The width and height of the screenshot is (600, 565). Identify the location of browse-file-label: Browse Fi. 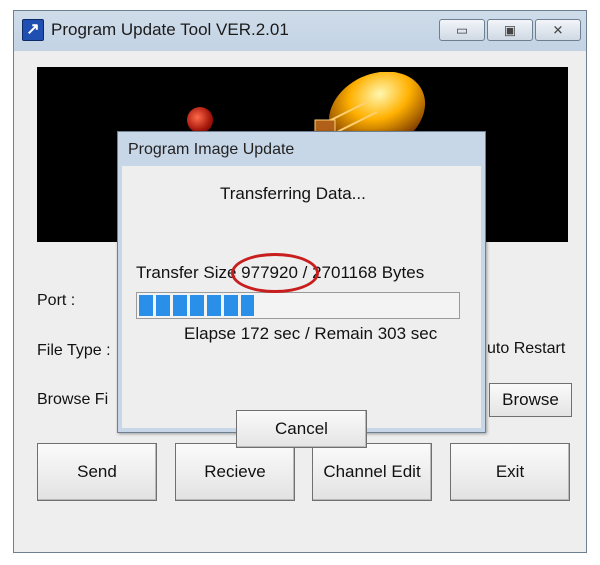
(73, 399).